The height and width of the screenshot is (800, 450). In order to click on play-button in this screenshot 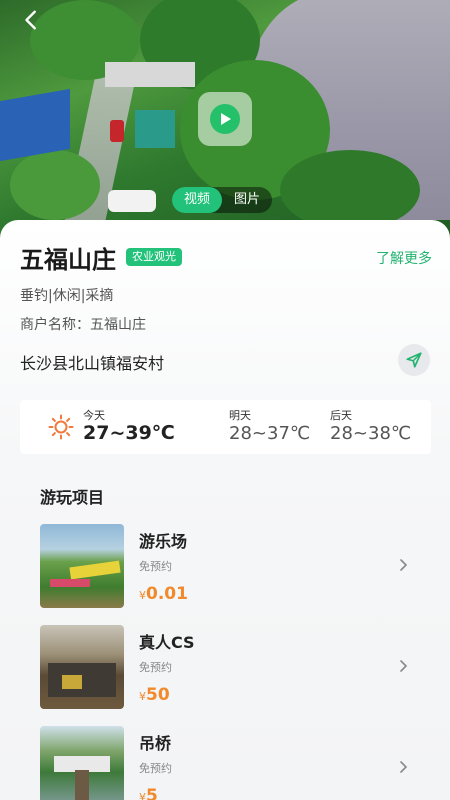, I will do `click(225, 119)`.